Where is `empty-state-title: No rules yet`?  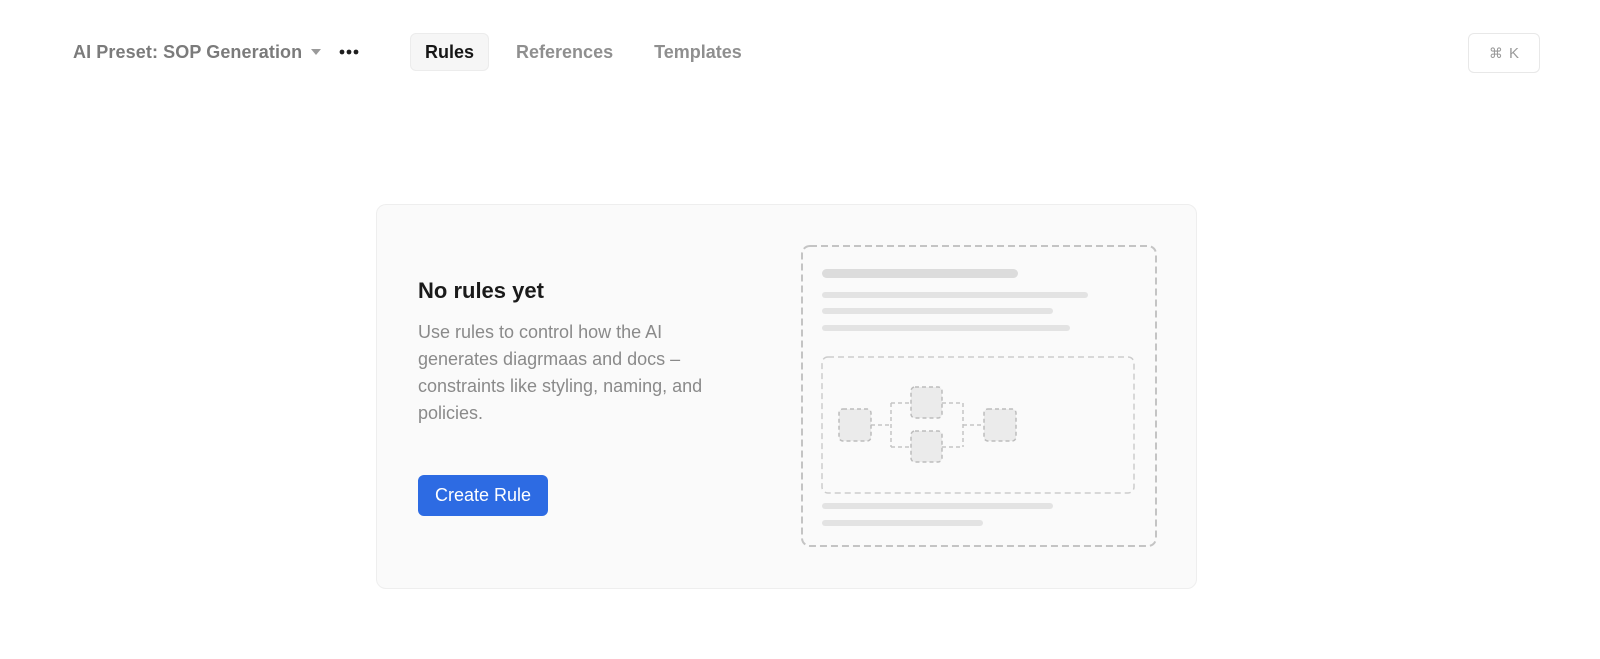 empty-state-title: No rules yet is located at coordinates (481, 290).